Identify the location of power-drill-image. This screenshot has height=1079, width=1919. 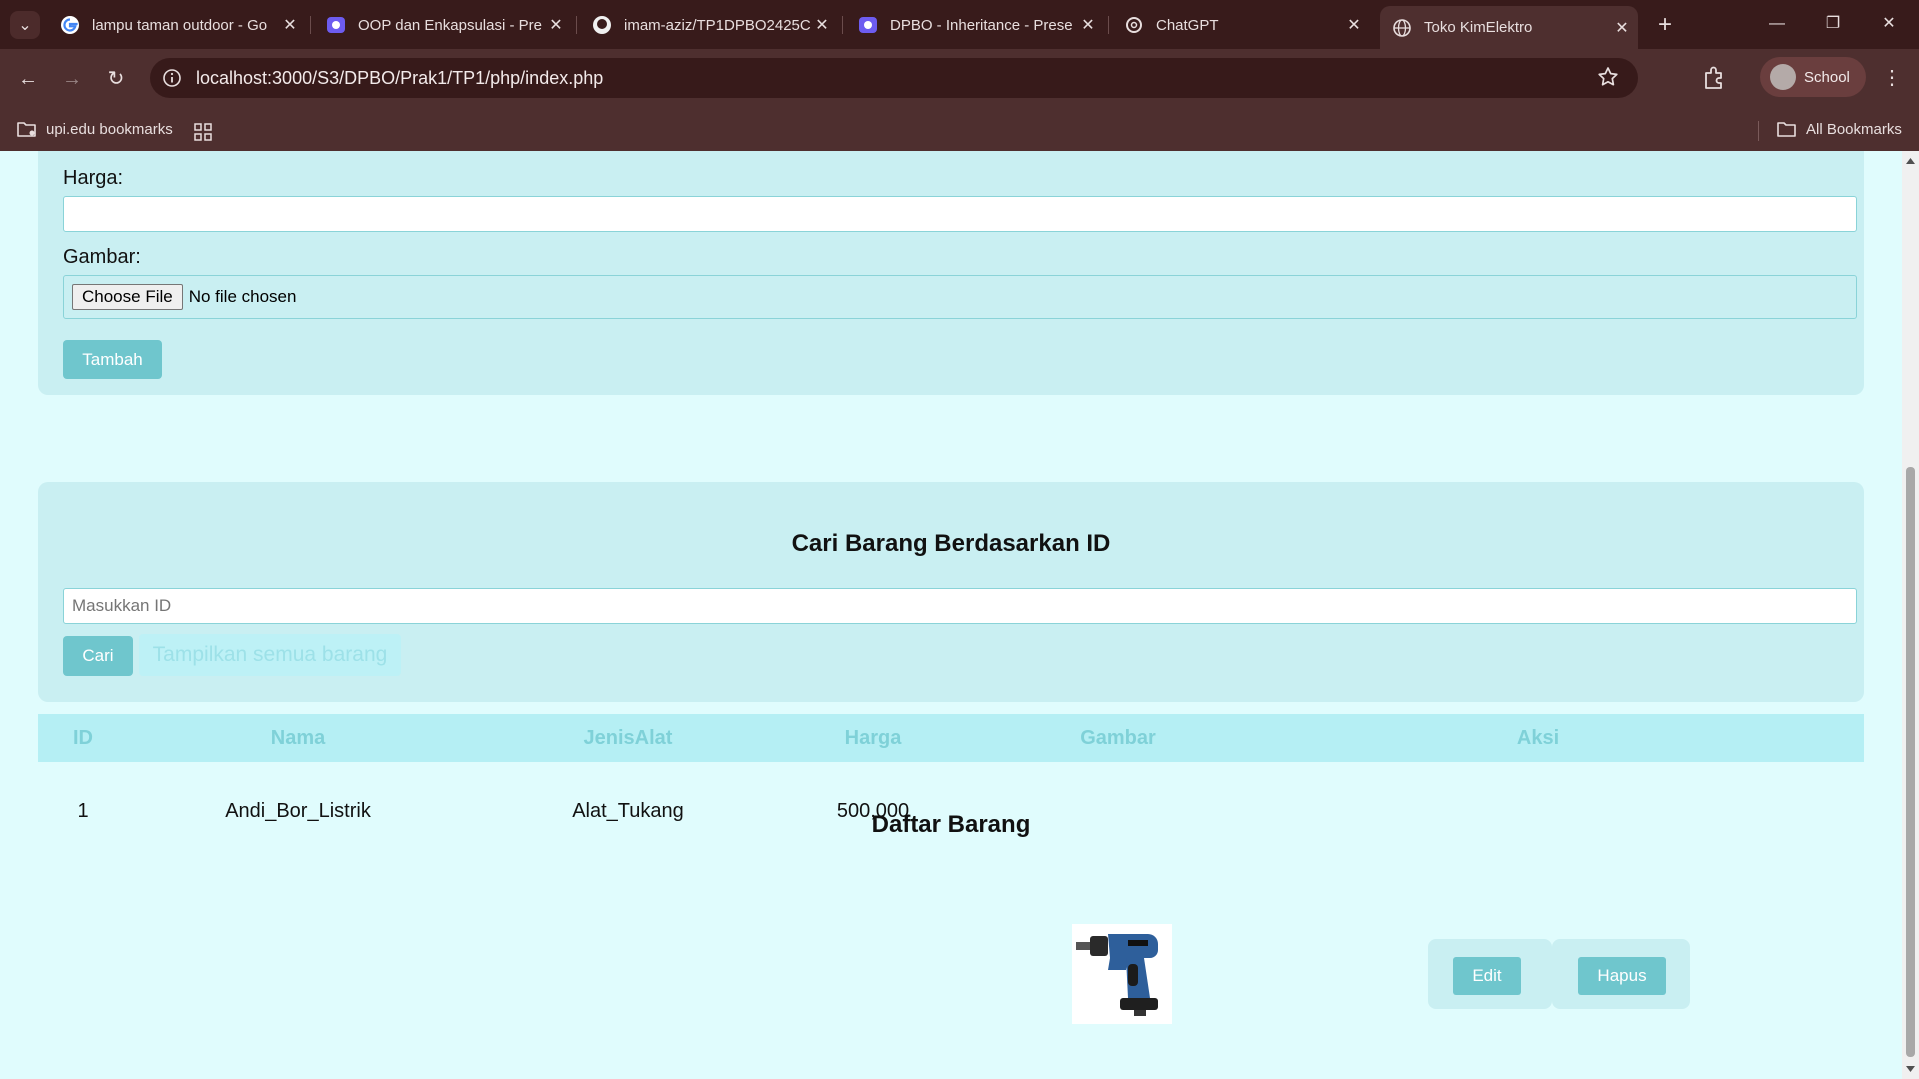
(1122, 974).